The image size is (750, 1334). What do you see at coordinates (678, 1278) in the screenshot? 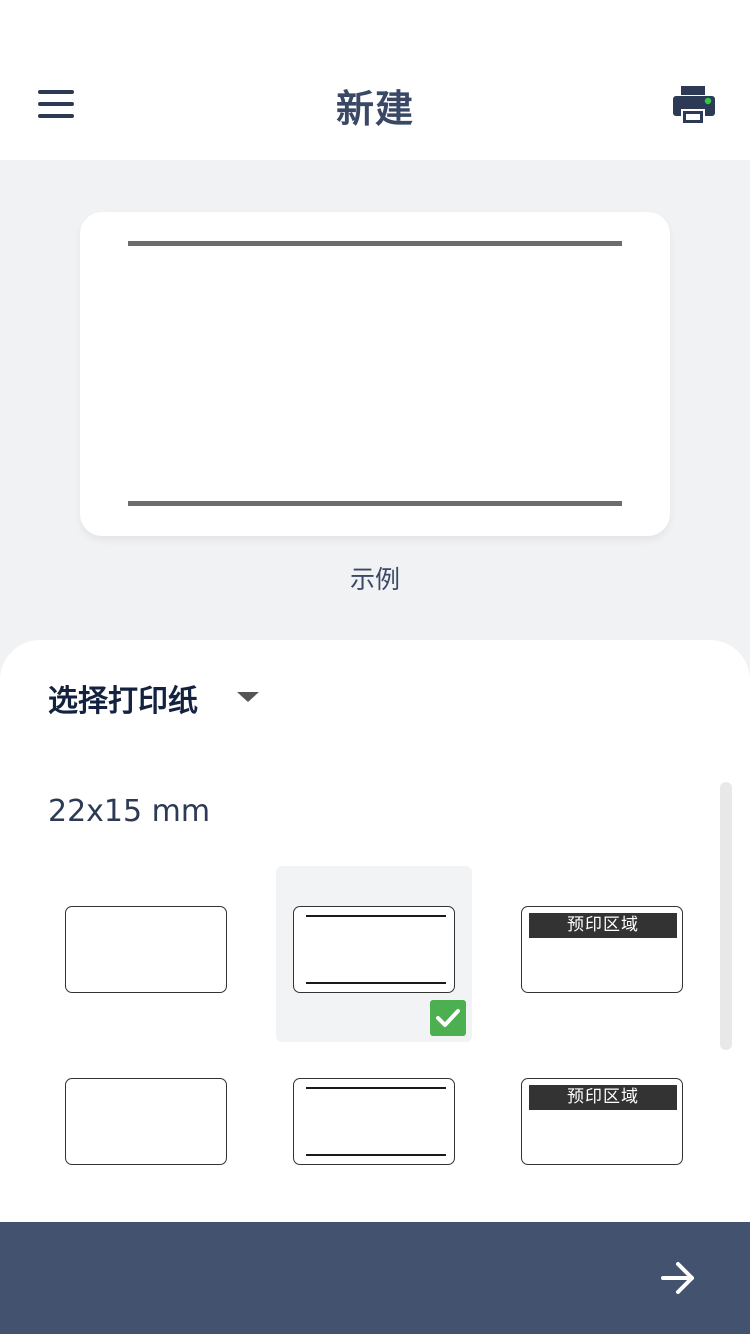
I see `arrow-right-icon` at bounding box center [678, 1278].